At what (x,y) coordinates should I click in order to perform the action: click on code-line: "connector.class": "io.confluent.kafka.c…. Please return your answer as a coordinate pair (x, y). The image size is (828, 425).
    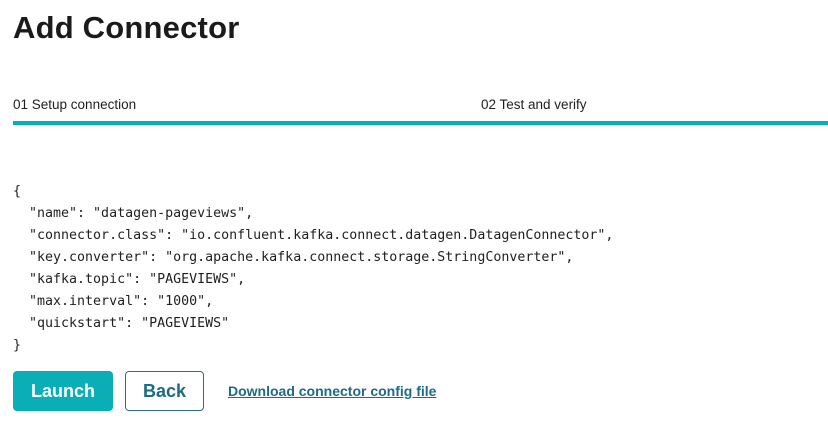
    Looking at the image, I should click on (313, 235).